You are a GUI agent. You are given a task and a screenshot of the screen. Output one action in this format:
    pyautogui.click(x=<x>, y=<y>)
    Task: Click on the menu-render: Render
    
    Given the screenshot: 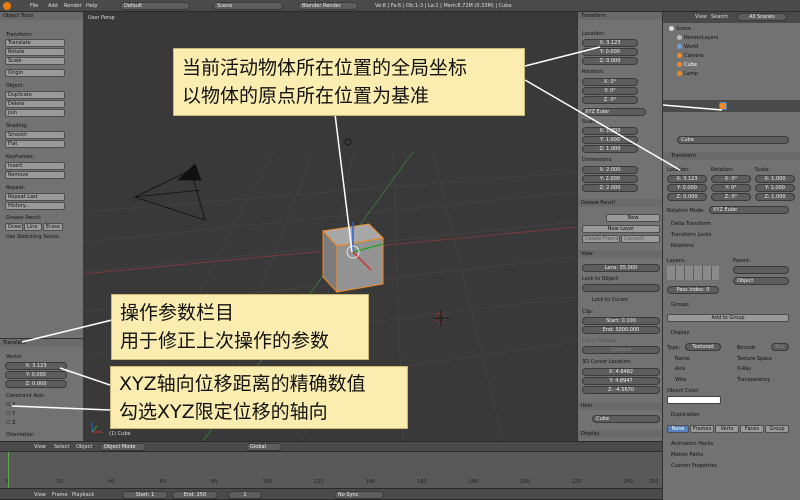 What is the action you would take?
    pyautogui.click(x=73, y=6)
    